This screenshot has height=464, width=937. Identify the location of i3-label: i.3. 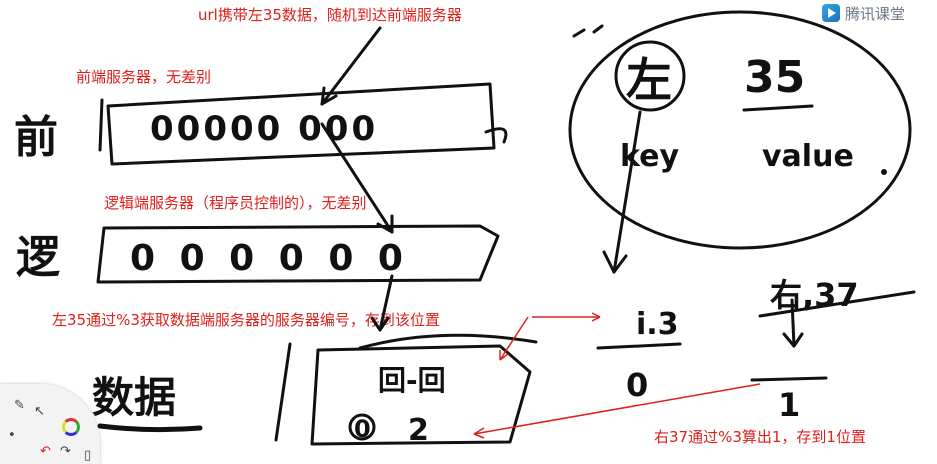
(657, 324).